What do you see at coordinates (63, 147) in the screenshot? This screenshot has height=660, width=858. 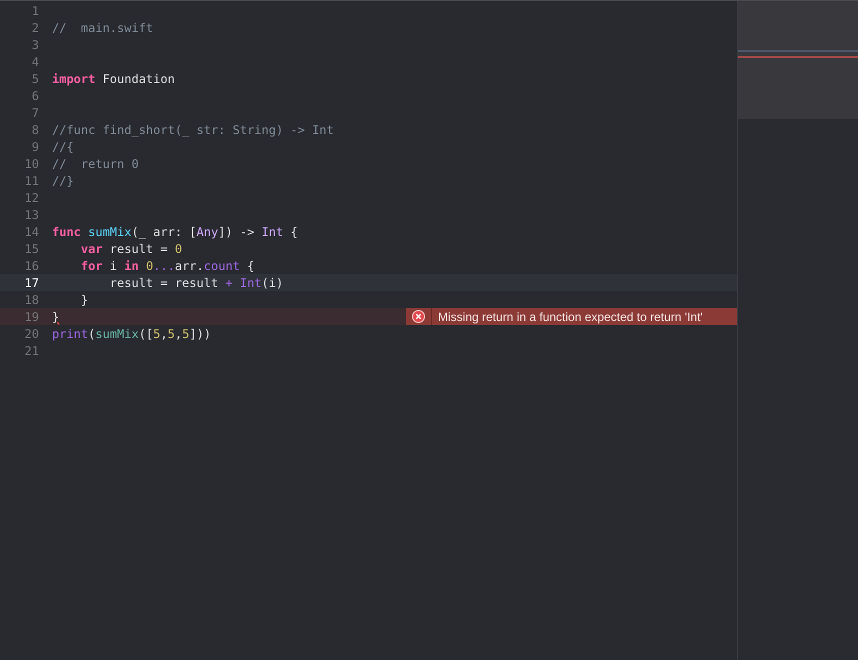 I see `code-comment: //{` at bounding box center [63, 147].